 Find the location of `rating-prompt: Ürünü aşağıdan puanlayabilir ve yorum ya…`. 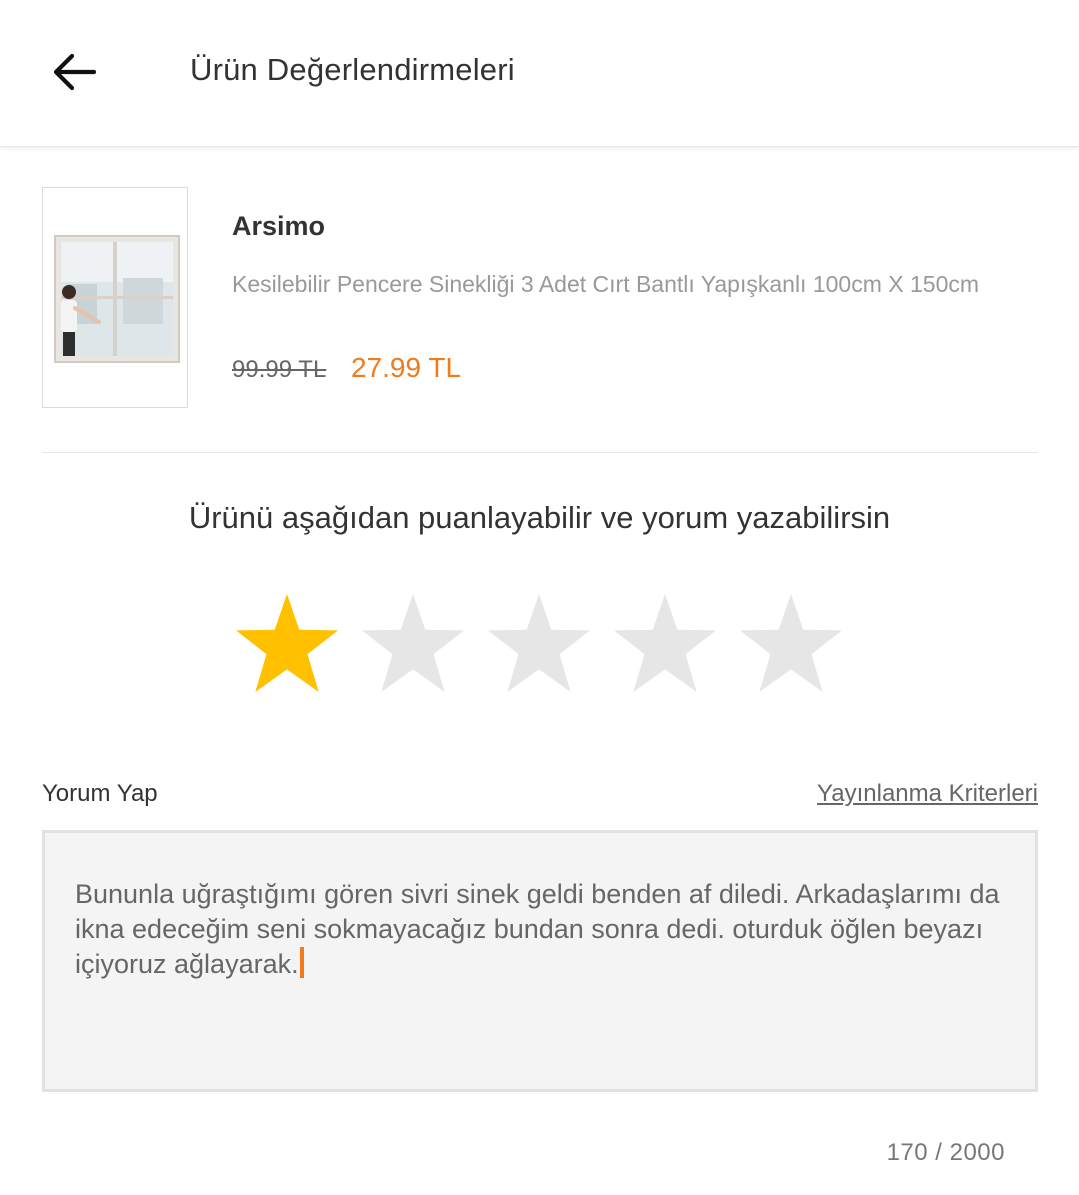

rating-prompt: Ürünü aşağıdan puanlayabilir ve yorum ya… is located at coordinates (539, 517).